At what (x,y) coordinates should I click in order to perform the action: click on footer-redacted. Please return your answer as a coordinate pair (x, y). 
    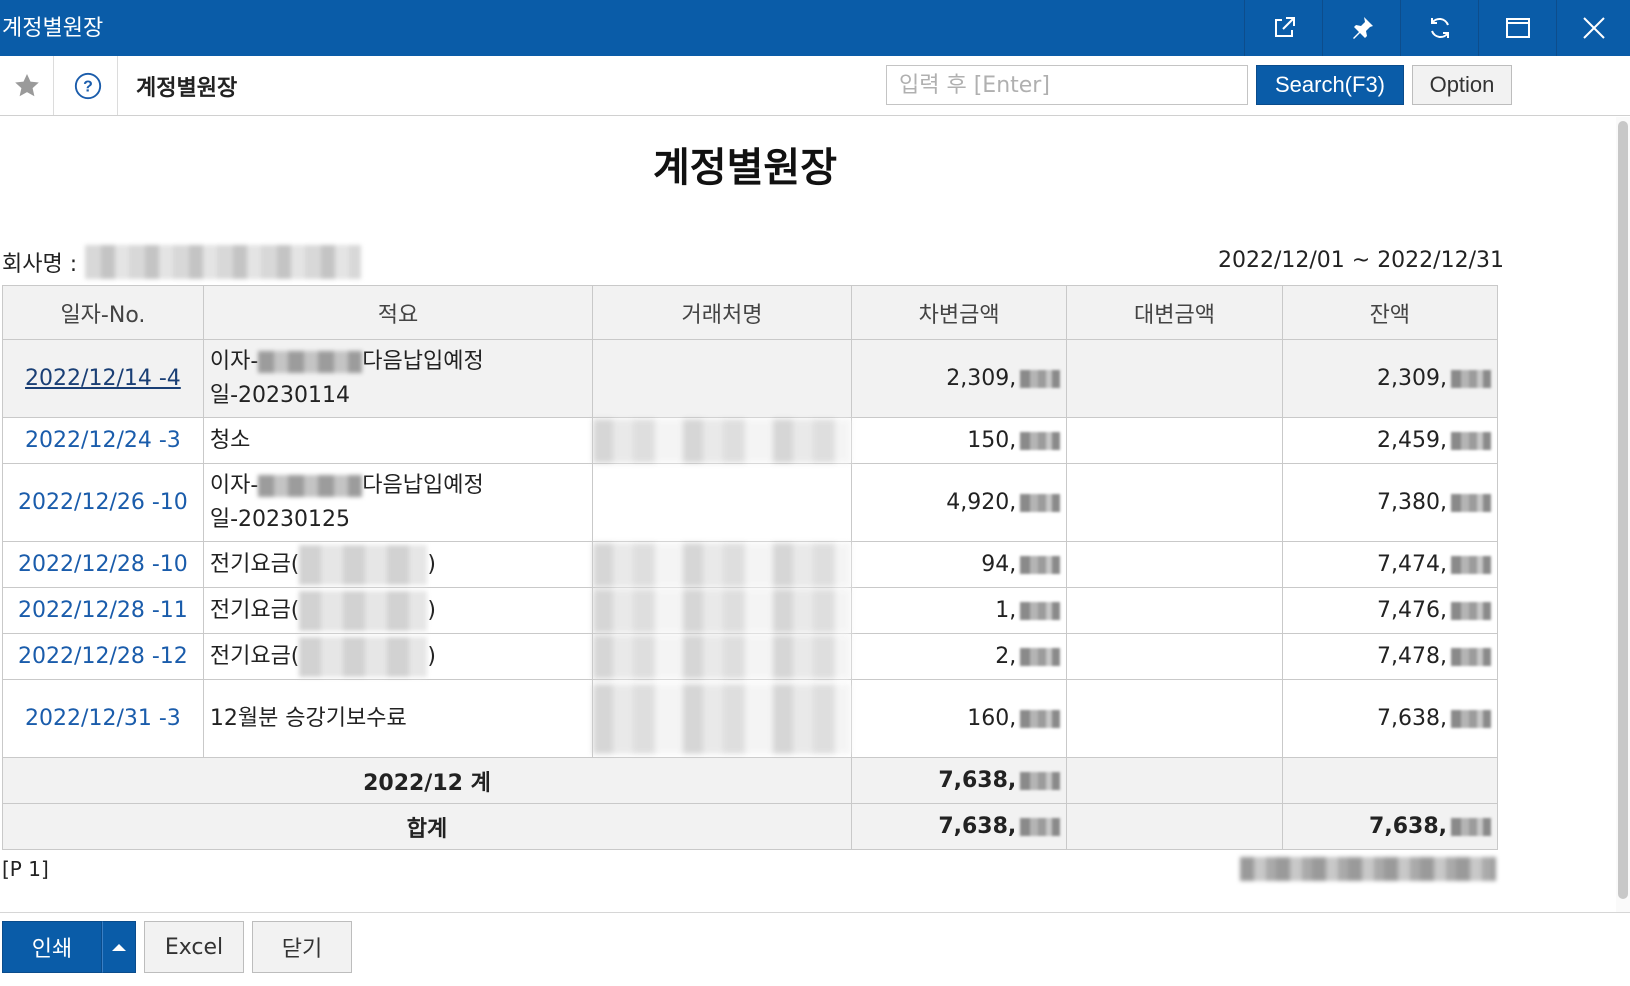
    Looking at the image, I should click on (1368, 869).